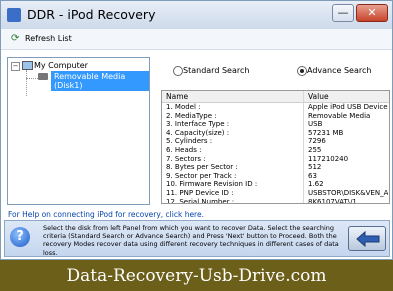 The width and height of the screenshot is (393, 291). I want to click on row-name: 7. Sectors :, so click(186, 158).